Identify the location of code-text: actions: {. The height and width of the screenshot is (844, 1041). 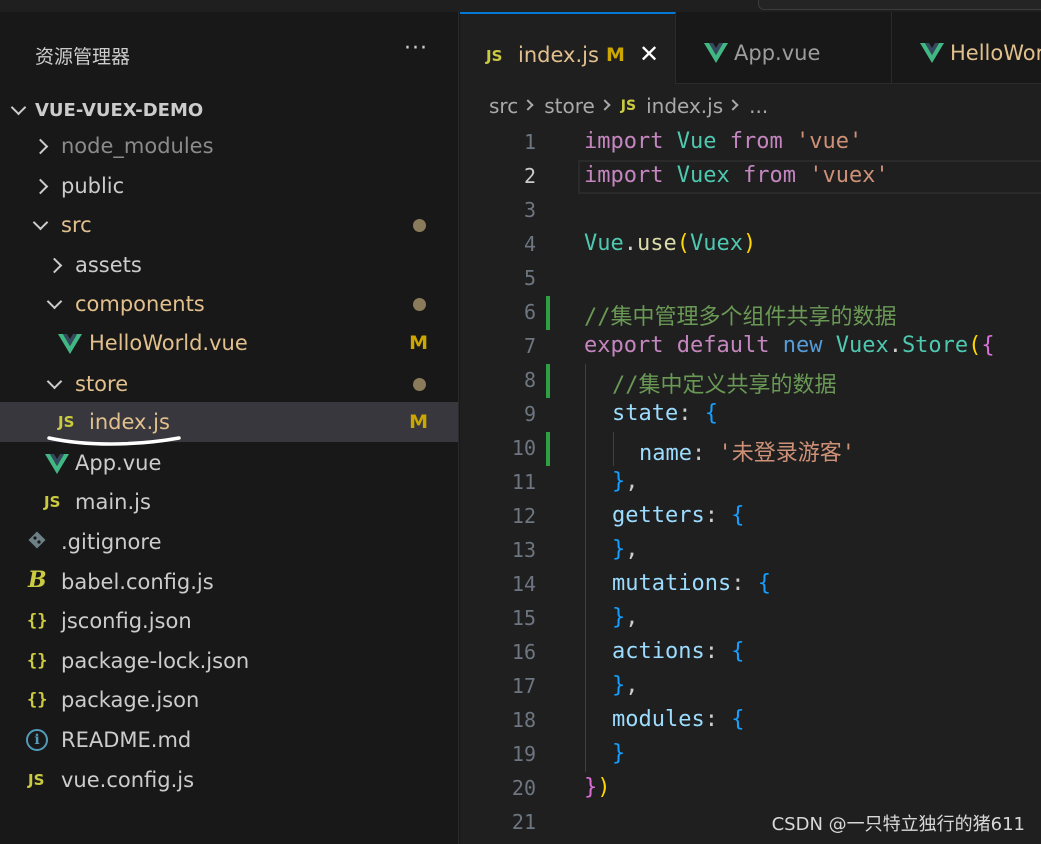
(678, 651).